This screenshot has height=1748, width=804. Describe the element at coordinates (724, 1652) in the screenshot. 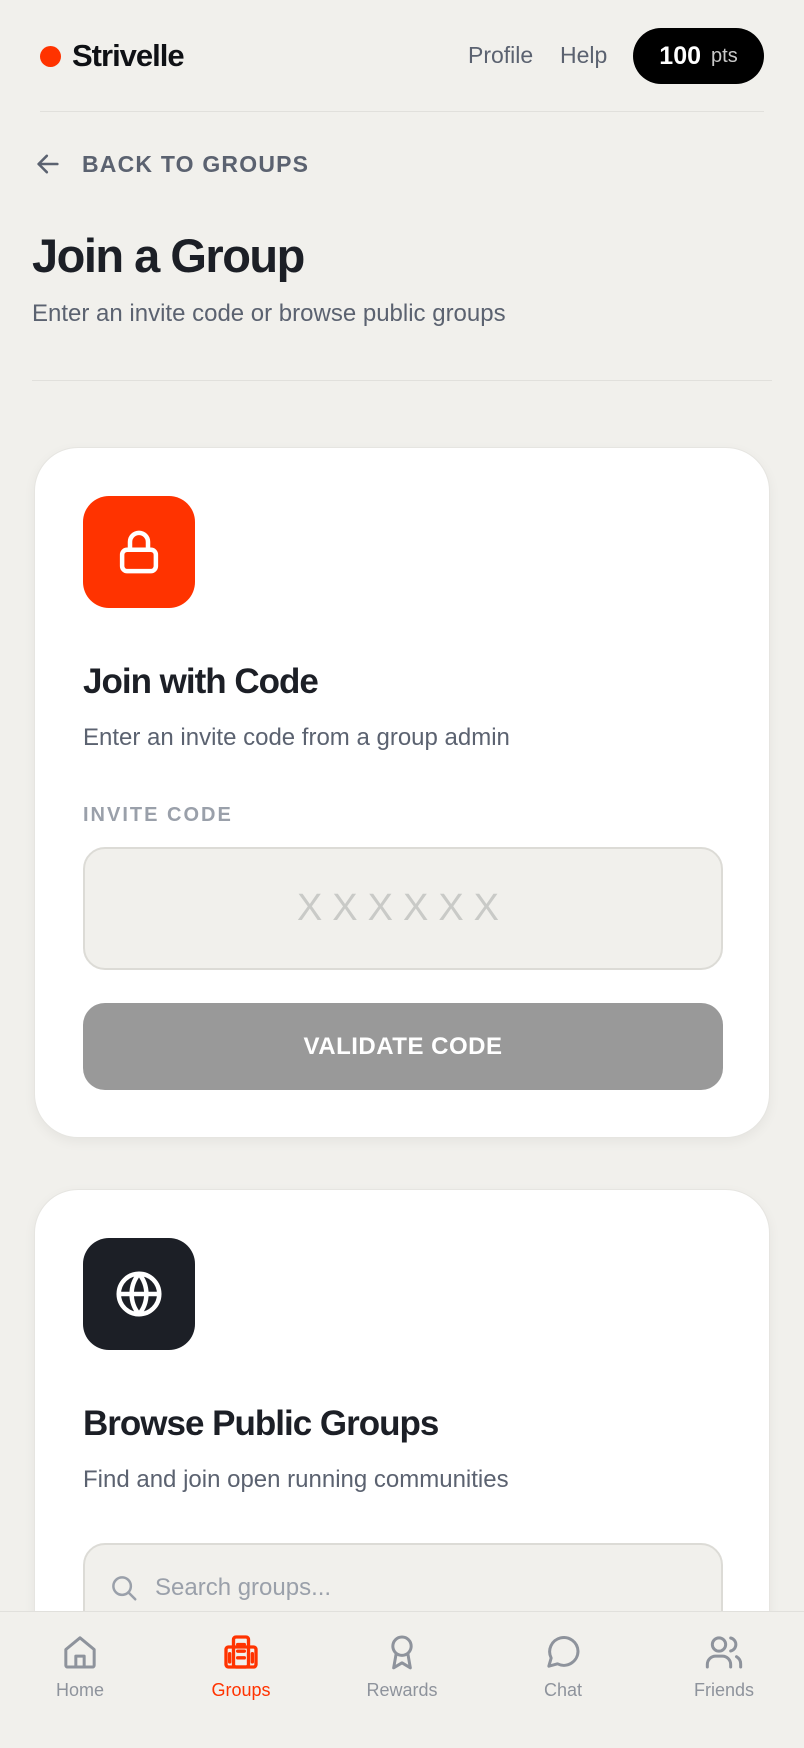

I see `friends-icon` at that location.